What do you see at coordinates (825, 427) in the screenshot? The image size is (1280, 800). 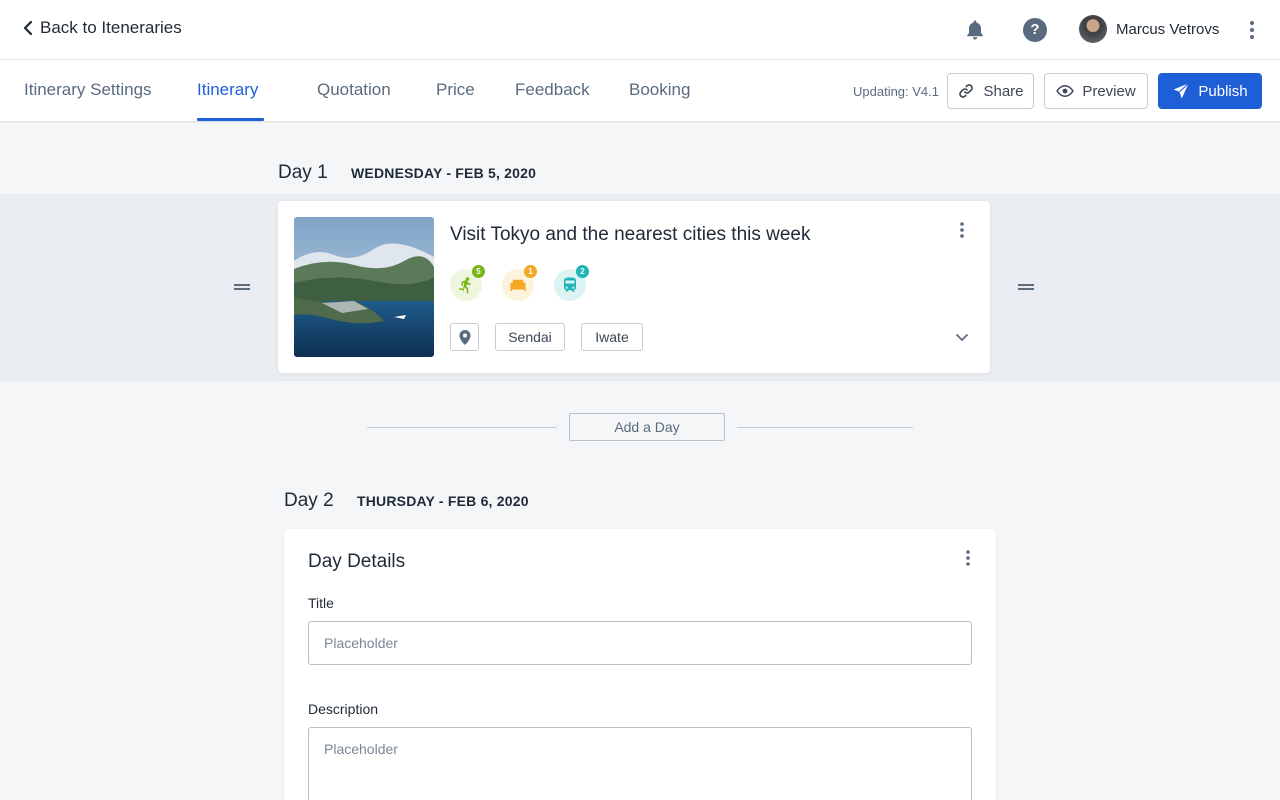 I see `divider-right` at bounding box center [825, 427].